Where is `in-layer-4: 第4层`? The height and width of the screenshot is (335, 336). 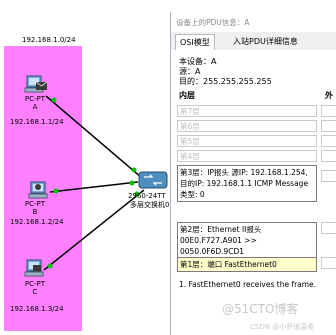
in-layer-4: 第4层 is located at coordinates (247, 156).